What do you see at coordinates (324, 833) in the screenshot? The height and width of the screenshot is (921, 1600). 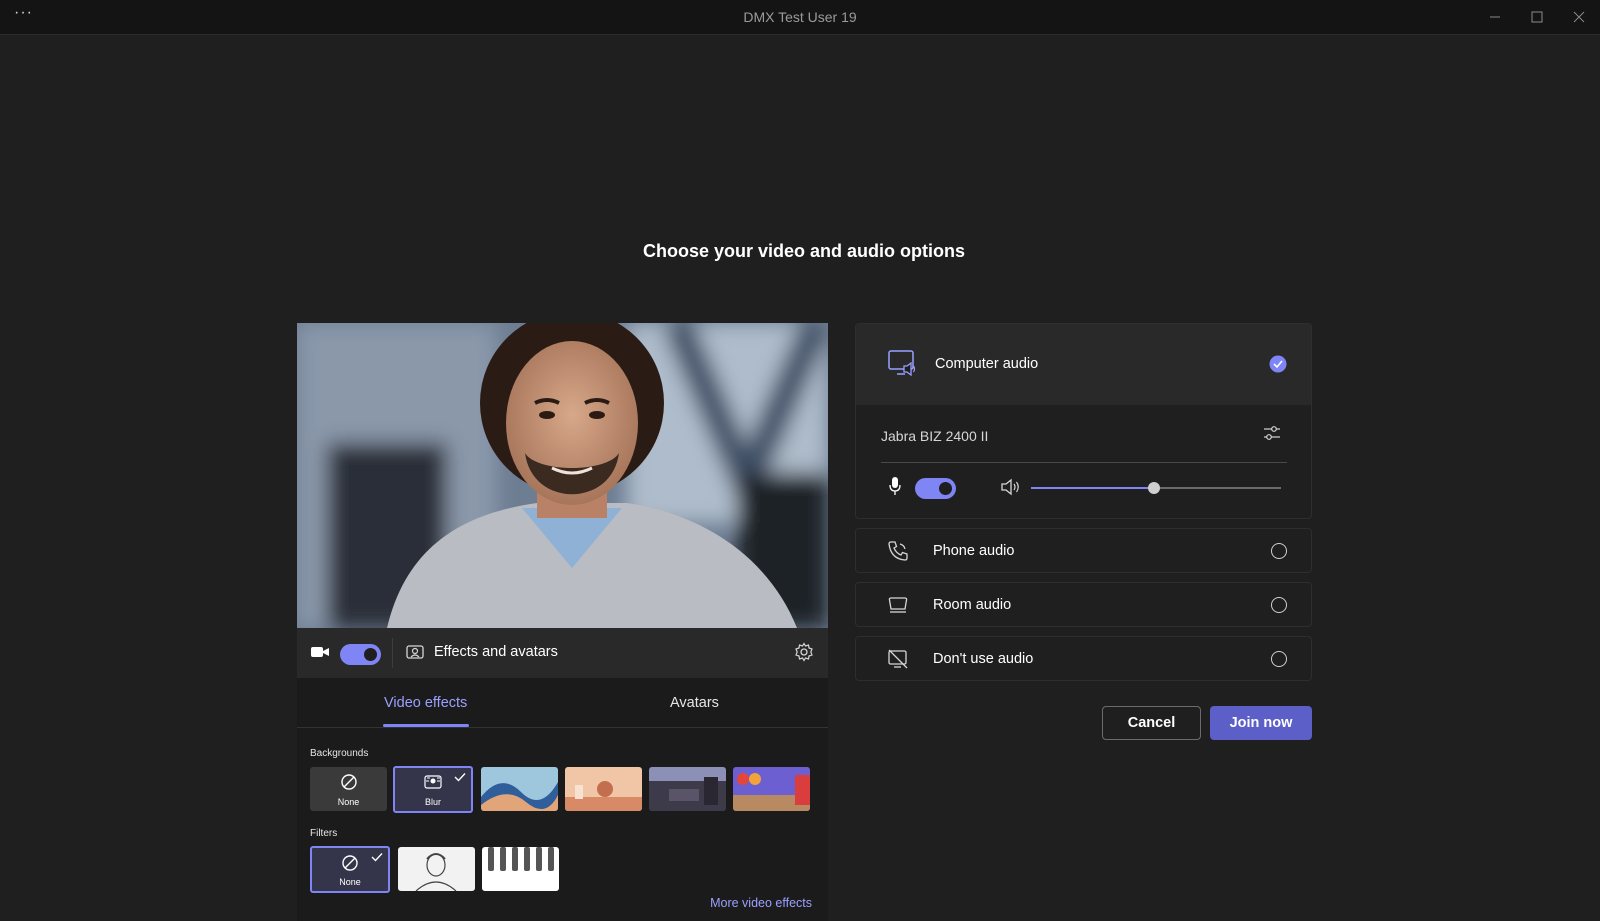 I see `filters-label: Filters` at bounding box center [324, 833].